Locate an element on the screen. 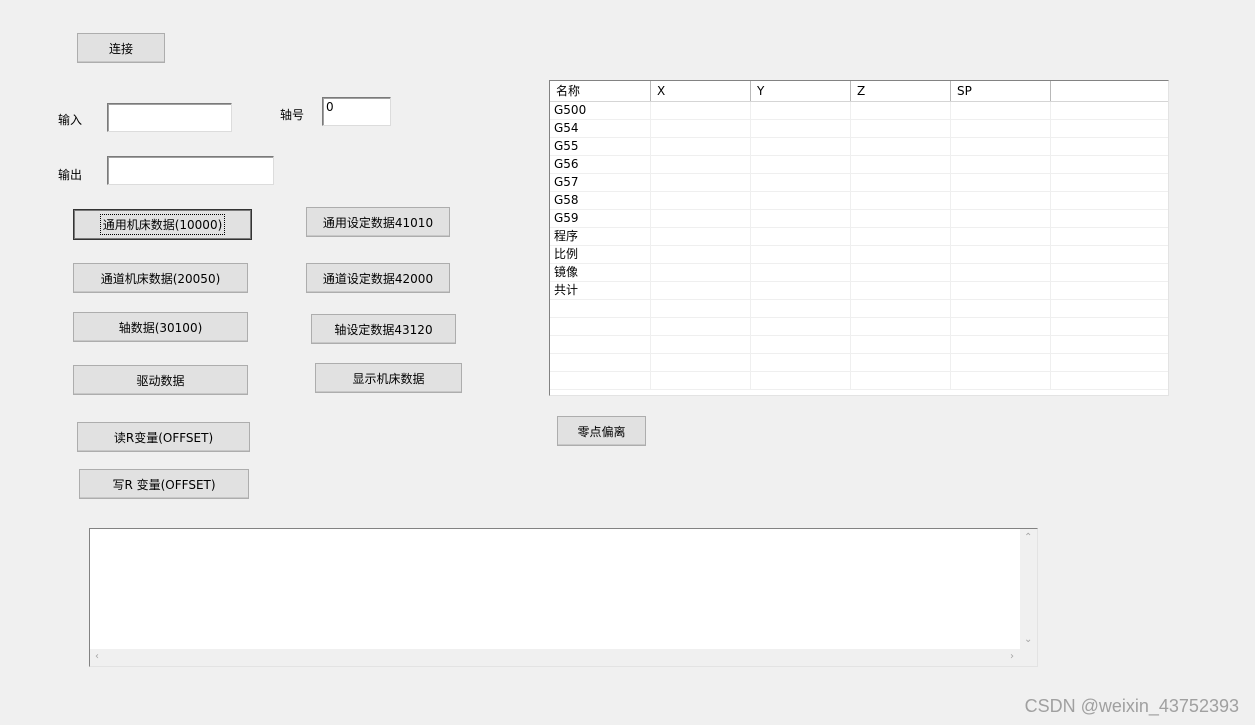  table-row: G500 is located at coordinates (859, 111).